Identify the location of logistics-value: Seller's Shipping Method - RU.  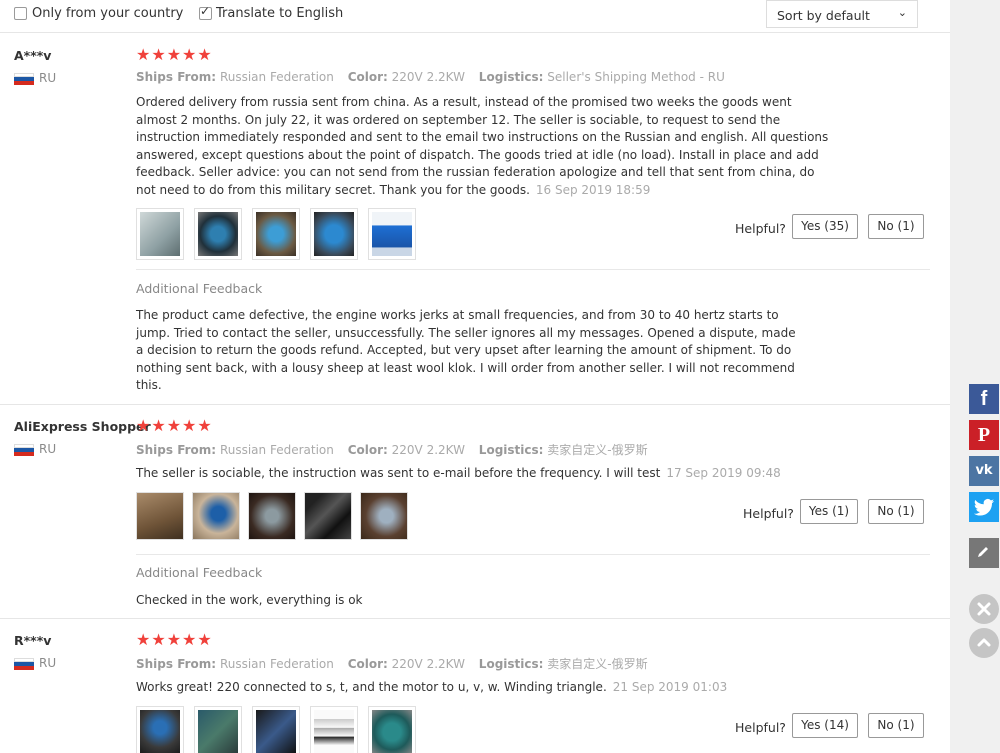
(636, 77).